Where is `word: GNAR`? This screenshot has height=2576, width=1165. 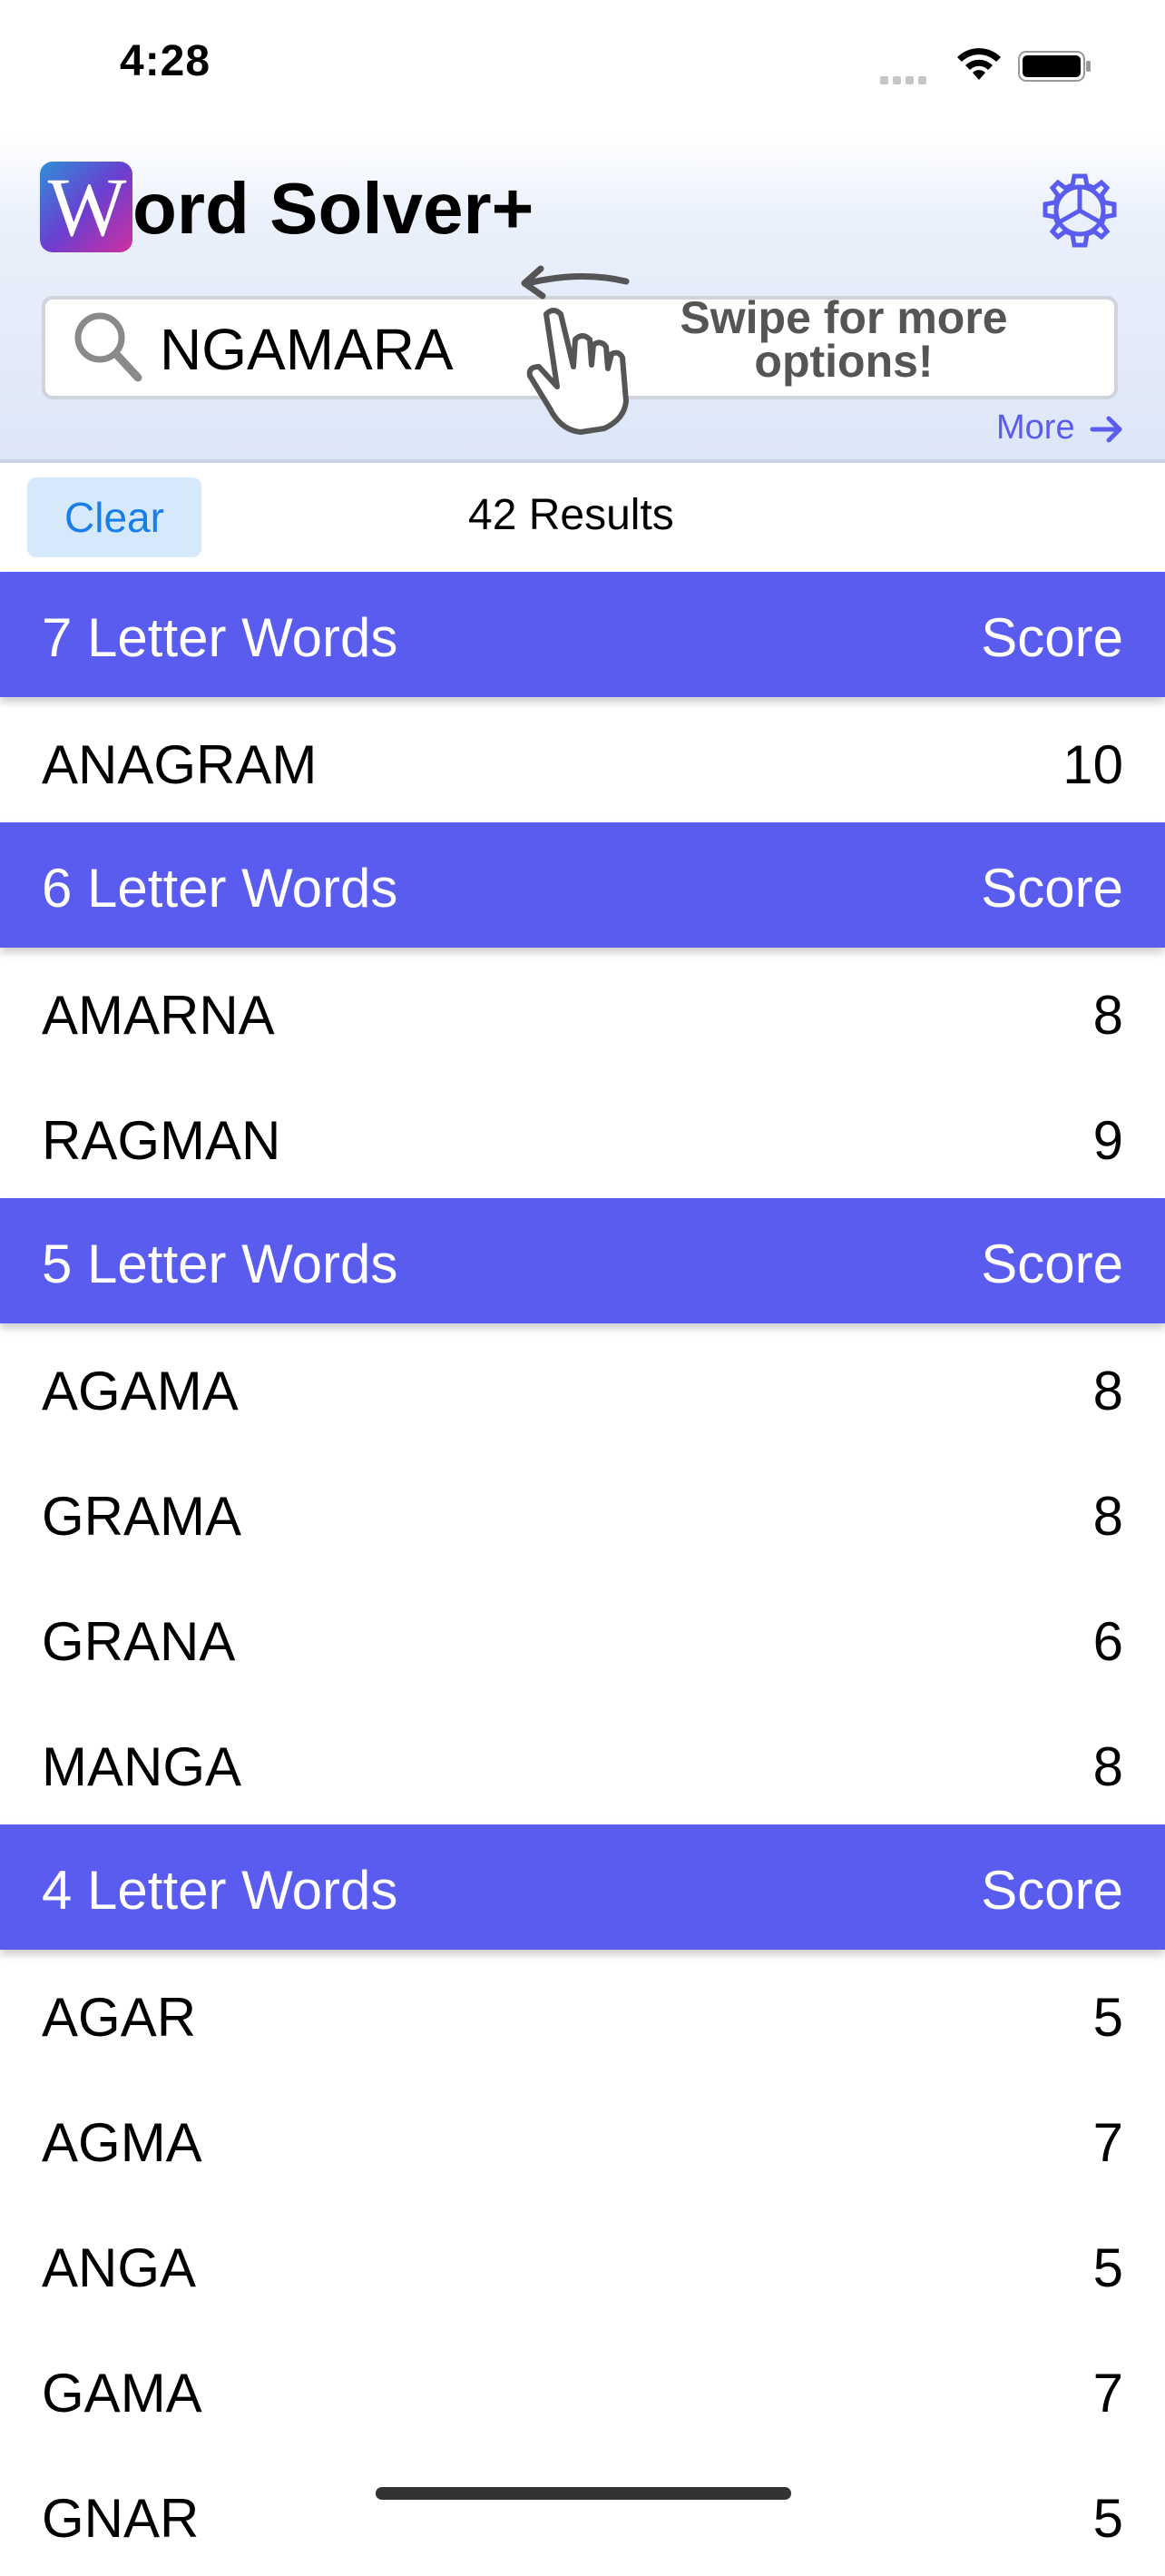 word: GNAR is located at coordinates (121, 2518).